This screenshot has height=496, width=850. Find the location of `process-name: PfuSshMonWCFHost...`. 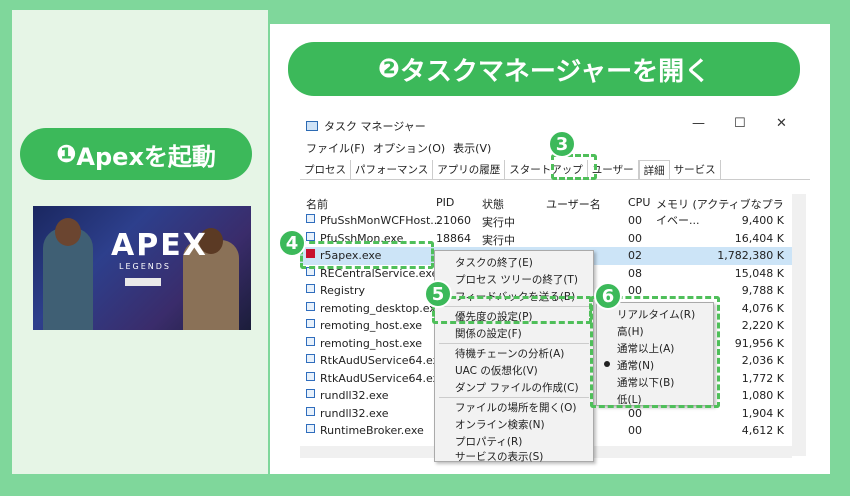

process-name: PfuSshMonWCFHost... is located at coordinates (380, 220).